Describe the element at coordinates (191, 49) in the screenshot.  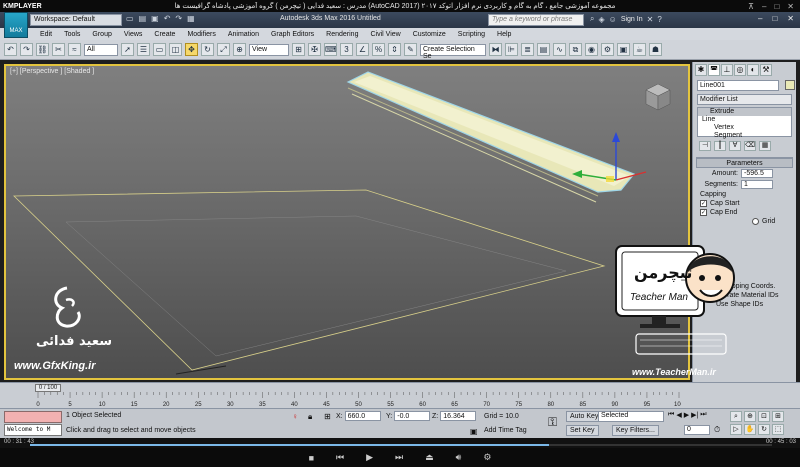
I see `select-and-move-icon: ✥` at that location.